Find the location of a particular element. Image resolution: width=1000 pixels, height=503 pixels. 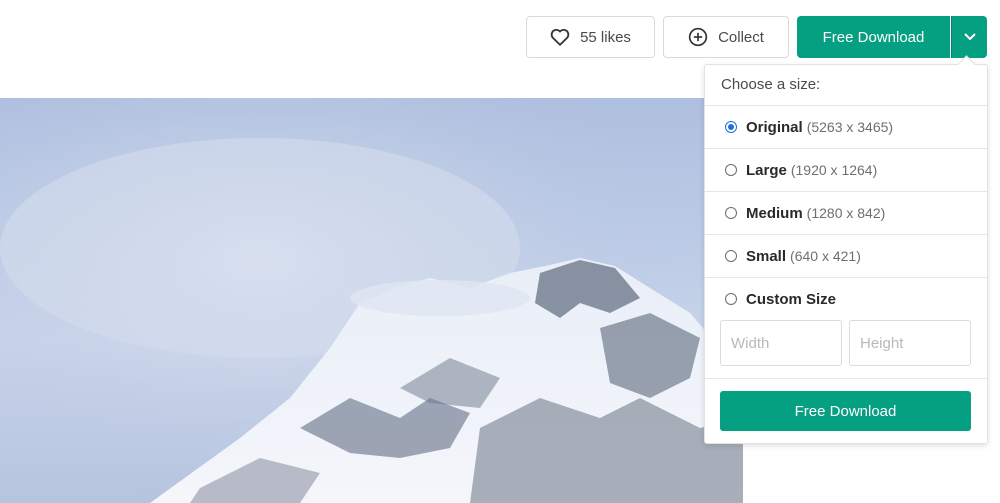

option-label: Small is located at coordinates (766, 256).